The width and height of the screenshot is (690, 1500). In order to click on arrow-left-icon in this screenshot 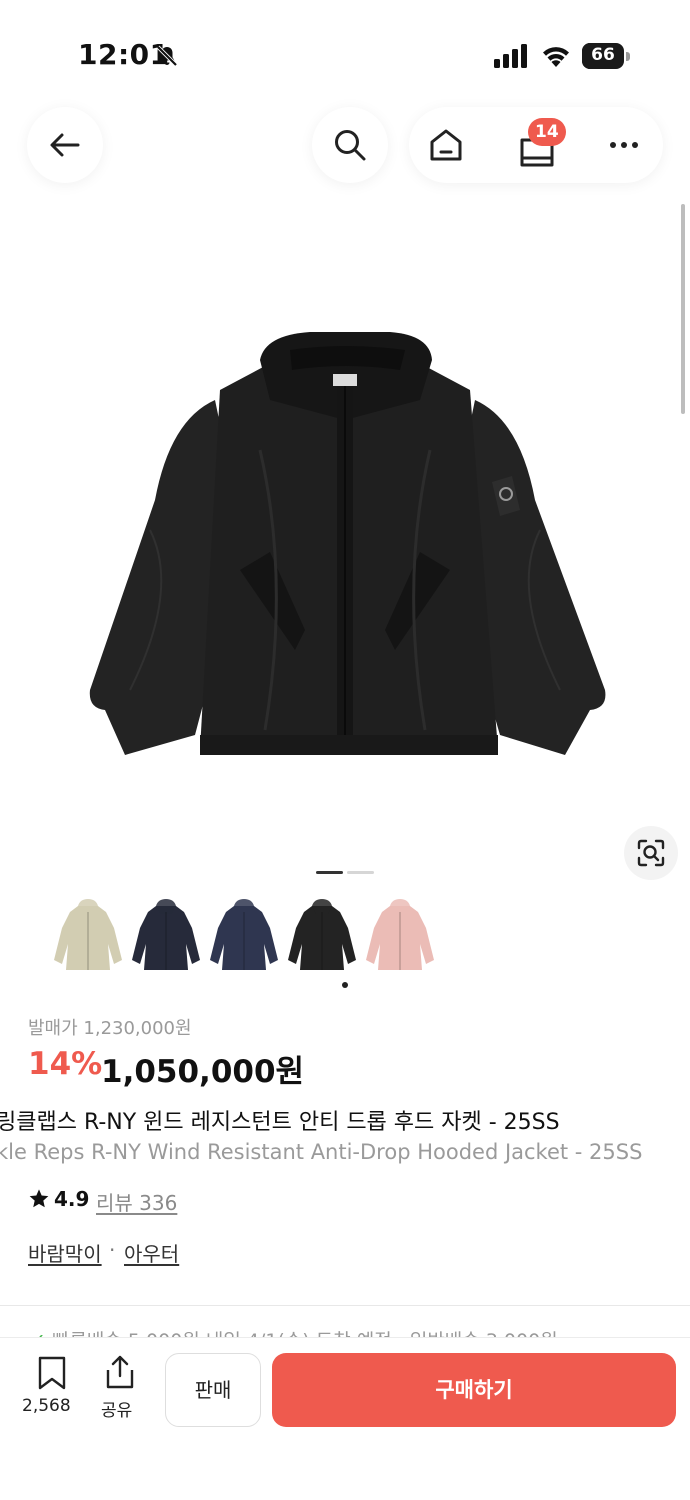, I will do `click(65, 145)`.